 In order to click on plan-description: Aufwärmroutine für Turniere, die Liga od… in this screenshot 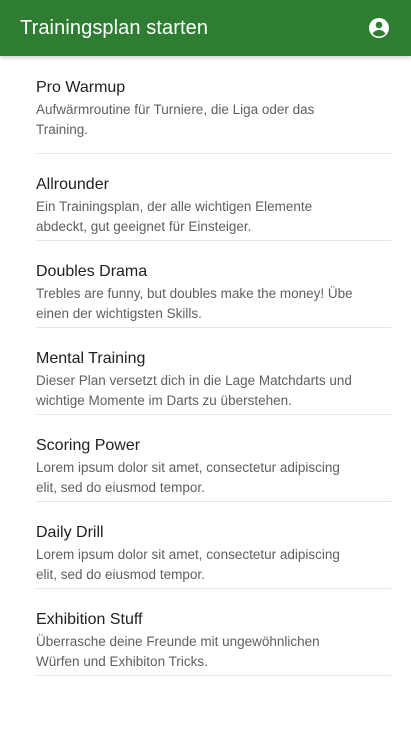, I will do `click(175, 119)`.